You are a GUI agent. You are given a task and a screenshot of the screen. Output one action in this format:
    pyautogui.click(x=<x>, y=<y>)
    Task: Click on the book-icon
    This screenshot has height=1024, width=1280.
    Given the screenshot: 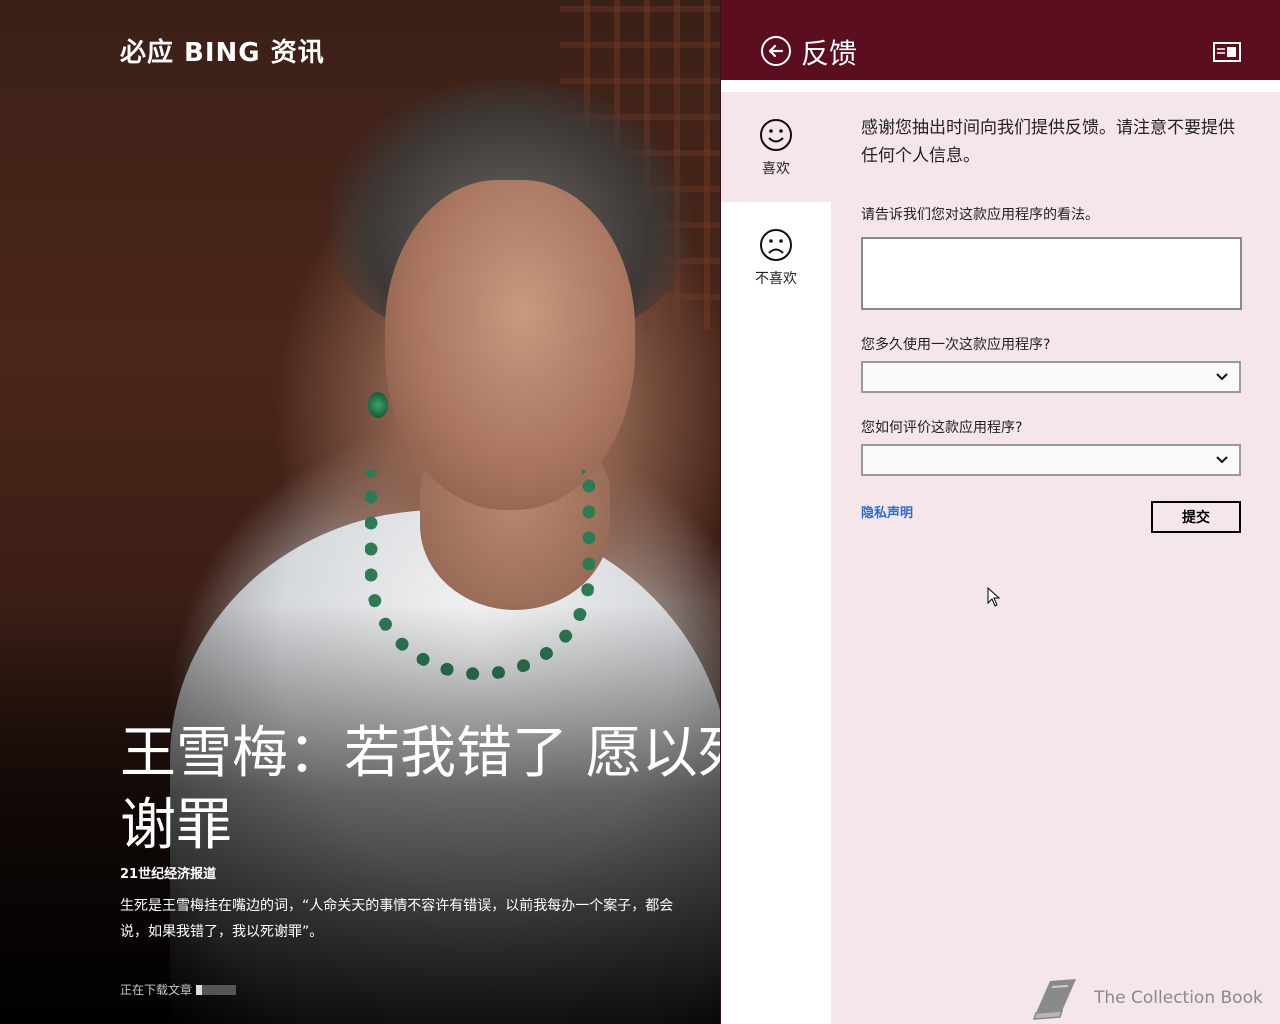 What is the action you would take?
    pyautogui.click(x=1054, y=999)
    